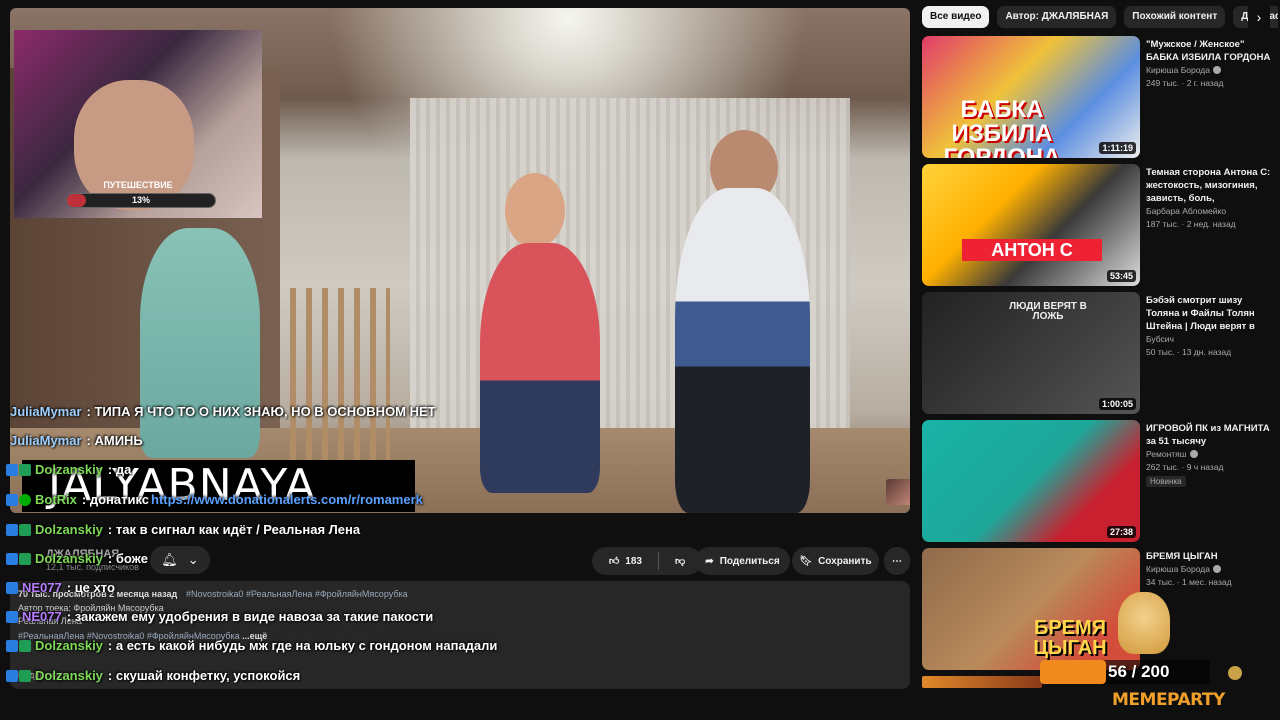 The height and width of the screenshot is (720, 1280). I want to click on more-icon: ⋯, so click(897, 561).